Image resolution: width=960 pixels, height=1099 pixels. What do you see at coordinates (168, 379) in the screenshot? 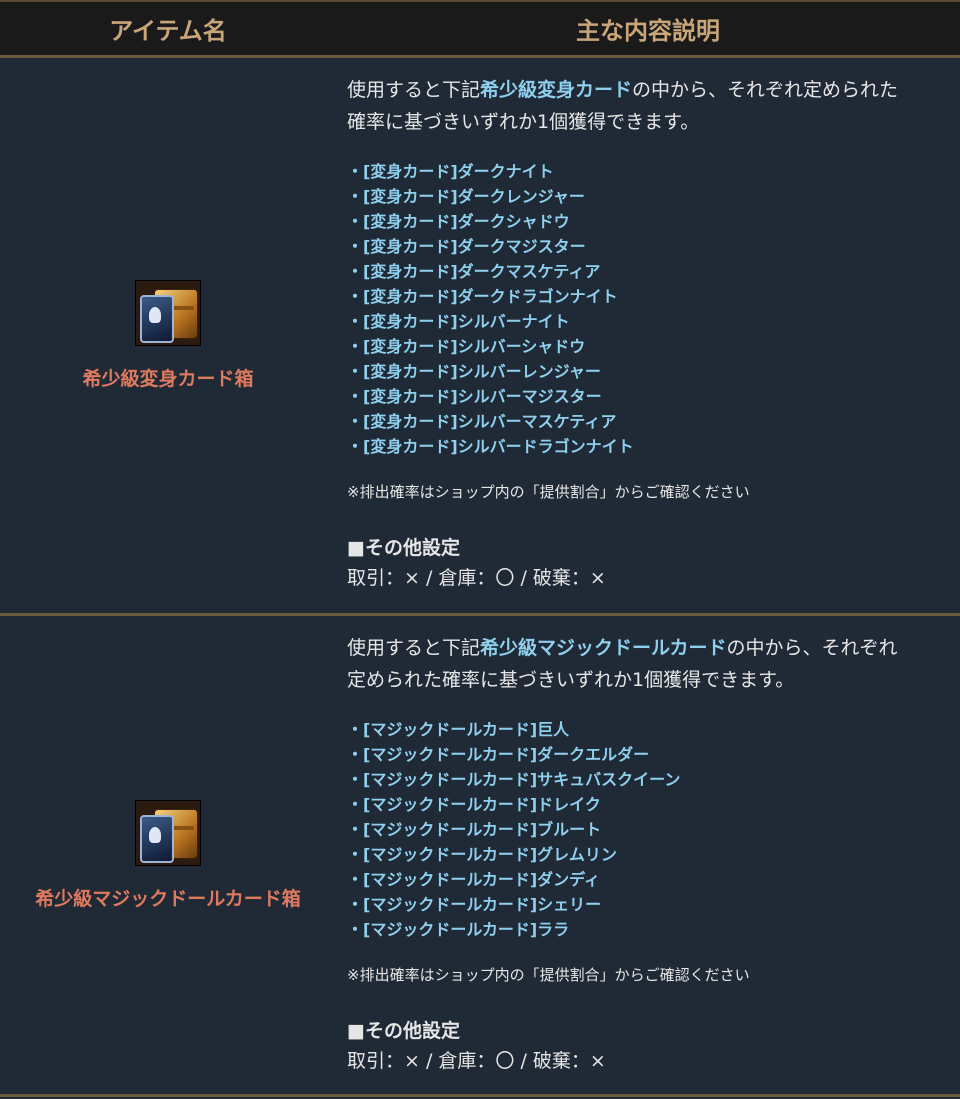
I see `item-name: 希少級変身カード箱` at bounding box center [168, 379].